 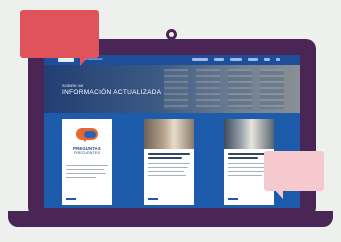 What do you see at coordinates (278, 59) in the screenshot?
I see `search-icon` at bounding box center [278, 59].